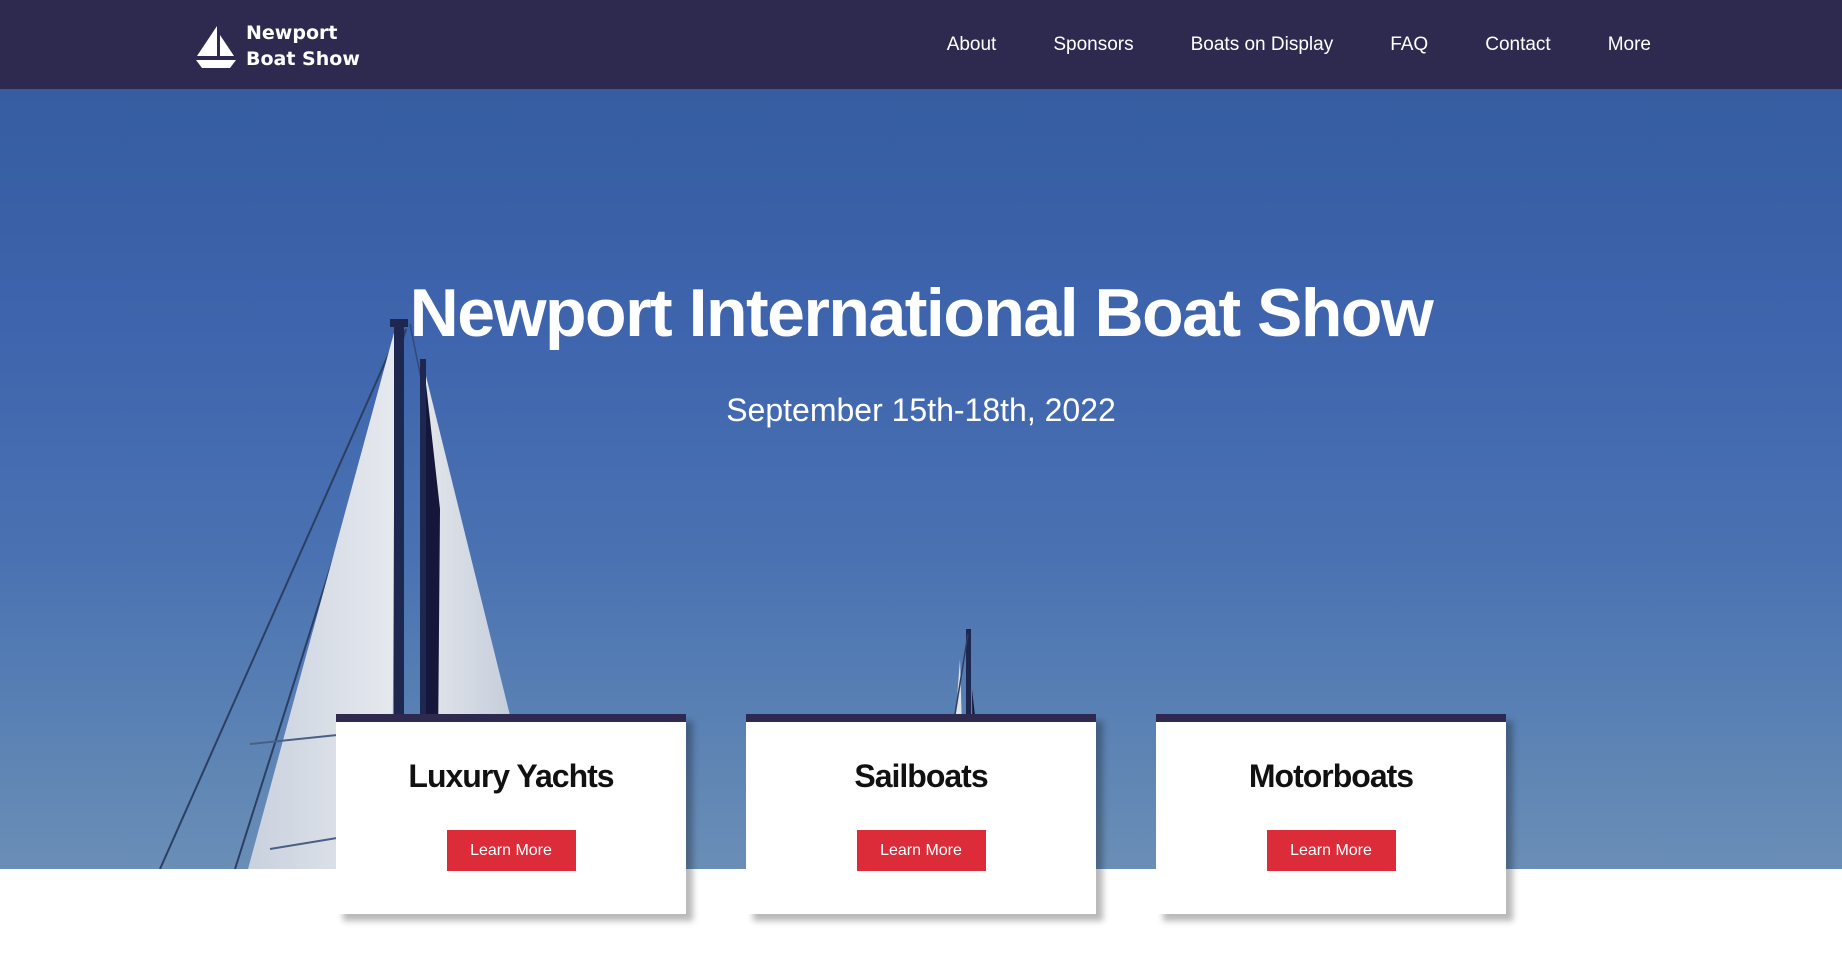  What do you see at coordinates (1517, 45) in the screenshot?
I see `nav-contact: Contact` at bounding box center [1517, 45].